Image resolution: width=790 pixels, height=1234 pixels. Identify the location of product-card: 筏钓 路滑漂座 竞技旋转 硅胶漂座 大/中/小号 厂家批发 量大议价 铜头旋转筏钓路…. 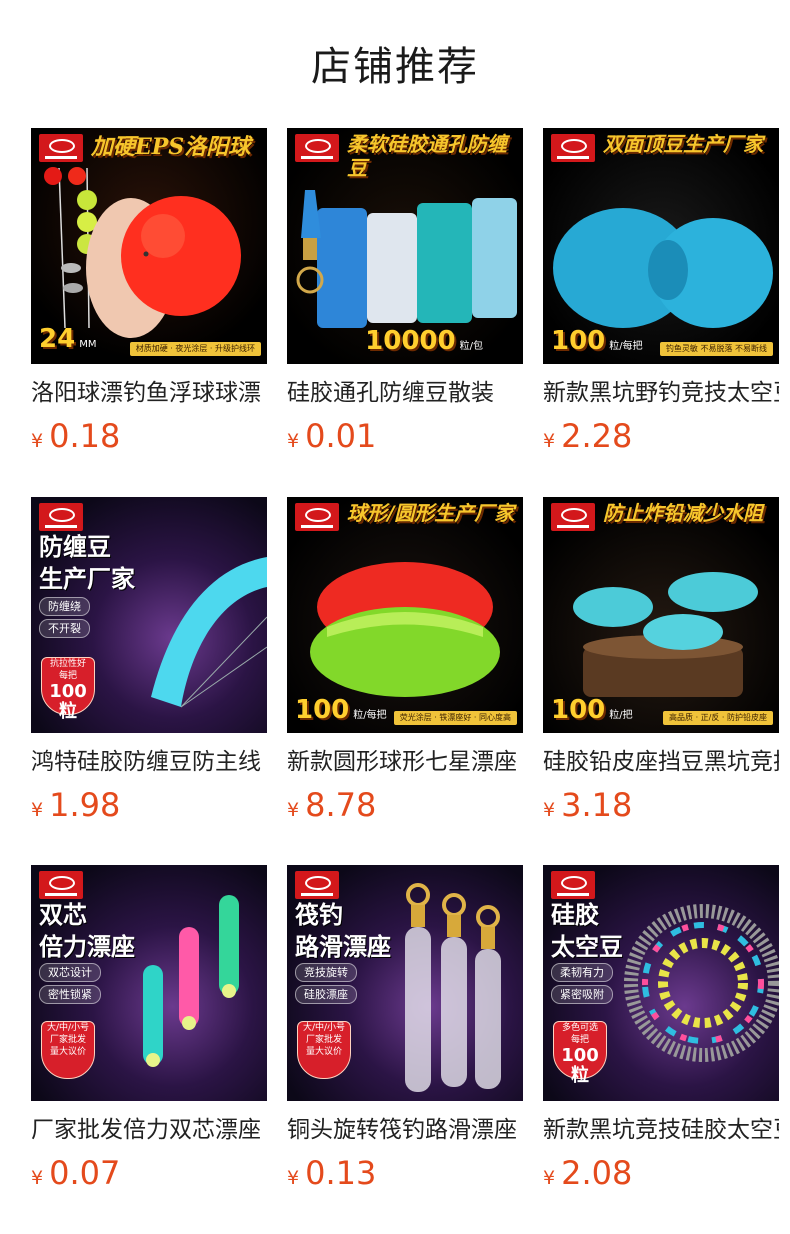
(405, 1031).